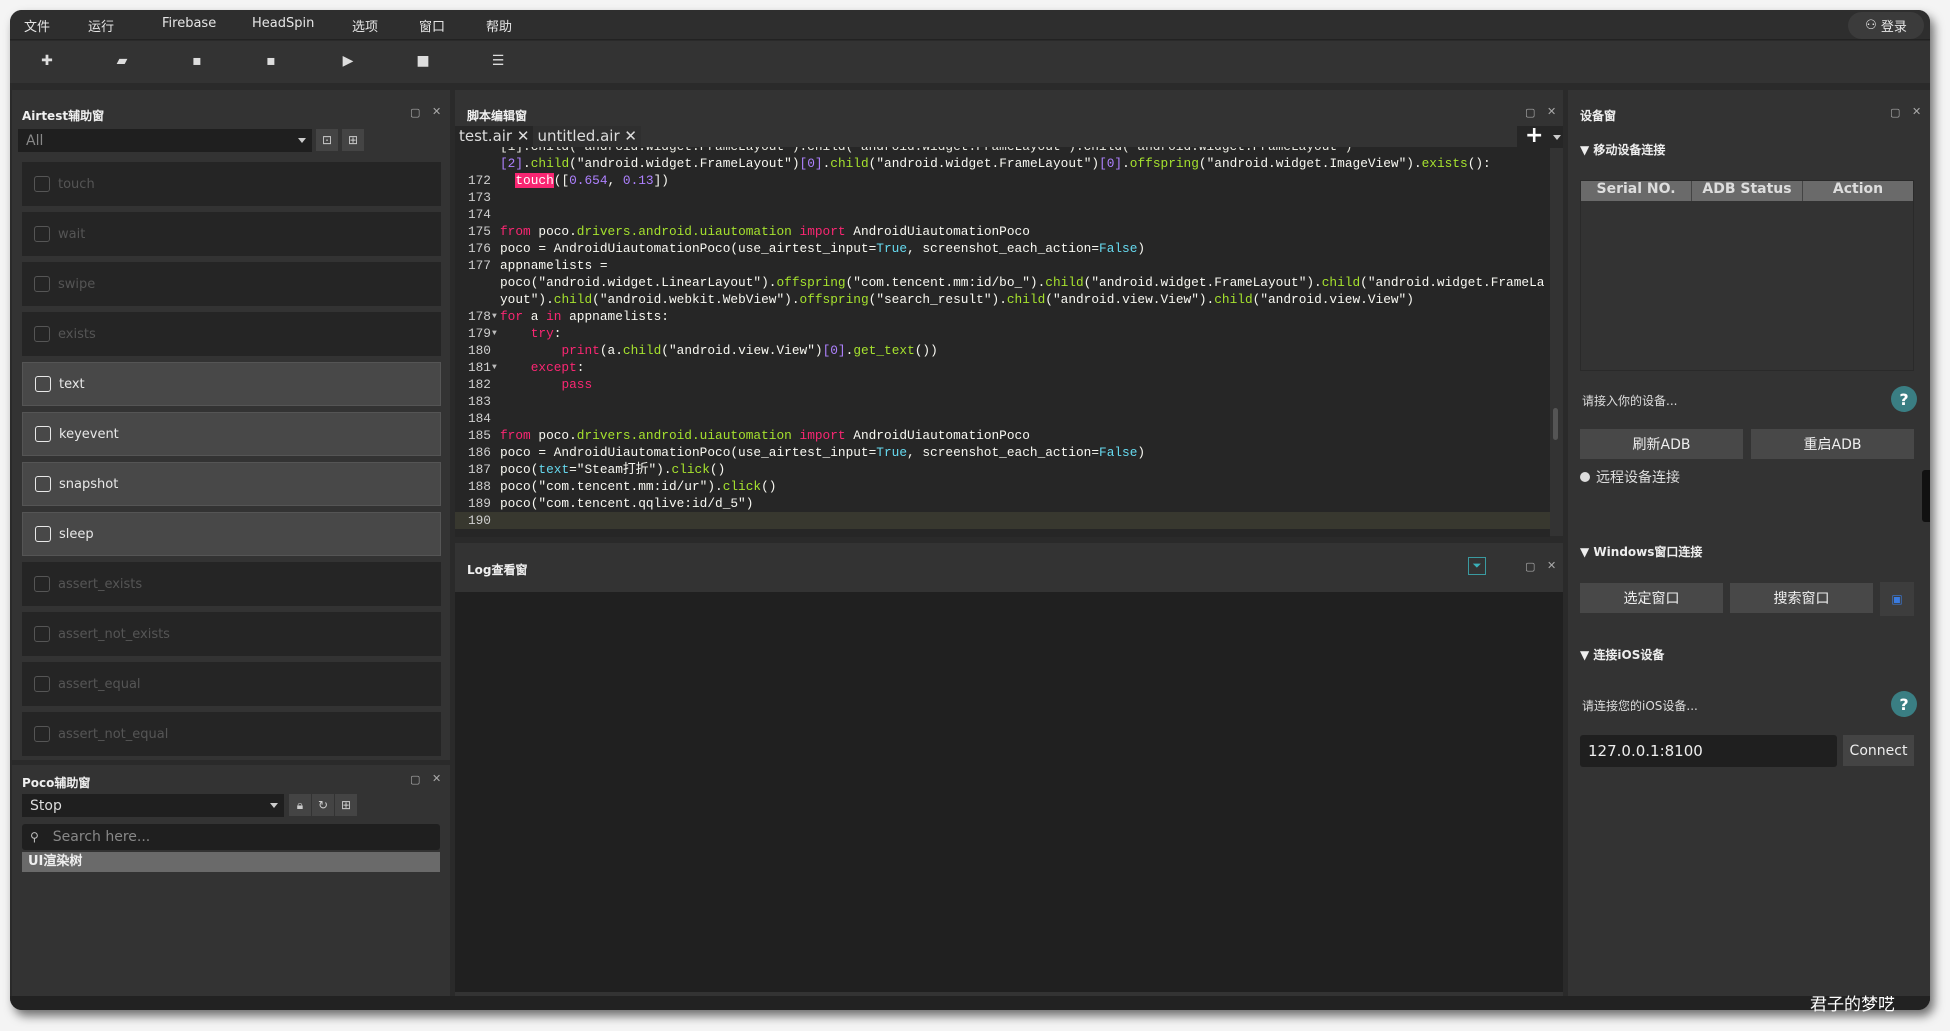 This screenshot has height=1031, width=1950. What do you see at coordinates (499, 25) in the screenshot?
I see `menu-help: 帮助` at bounding box center [499, 25].